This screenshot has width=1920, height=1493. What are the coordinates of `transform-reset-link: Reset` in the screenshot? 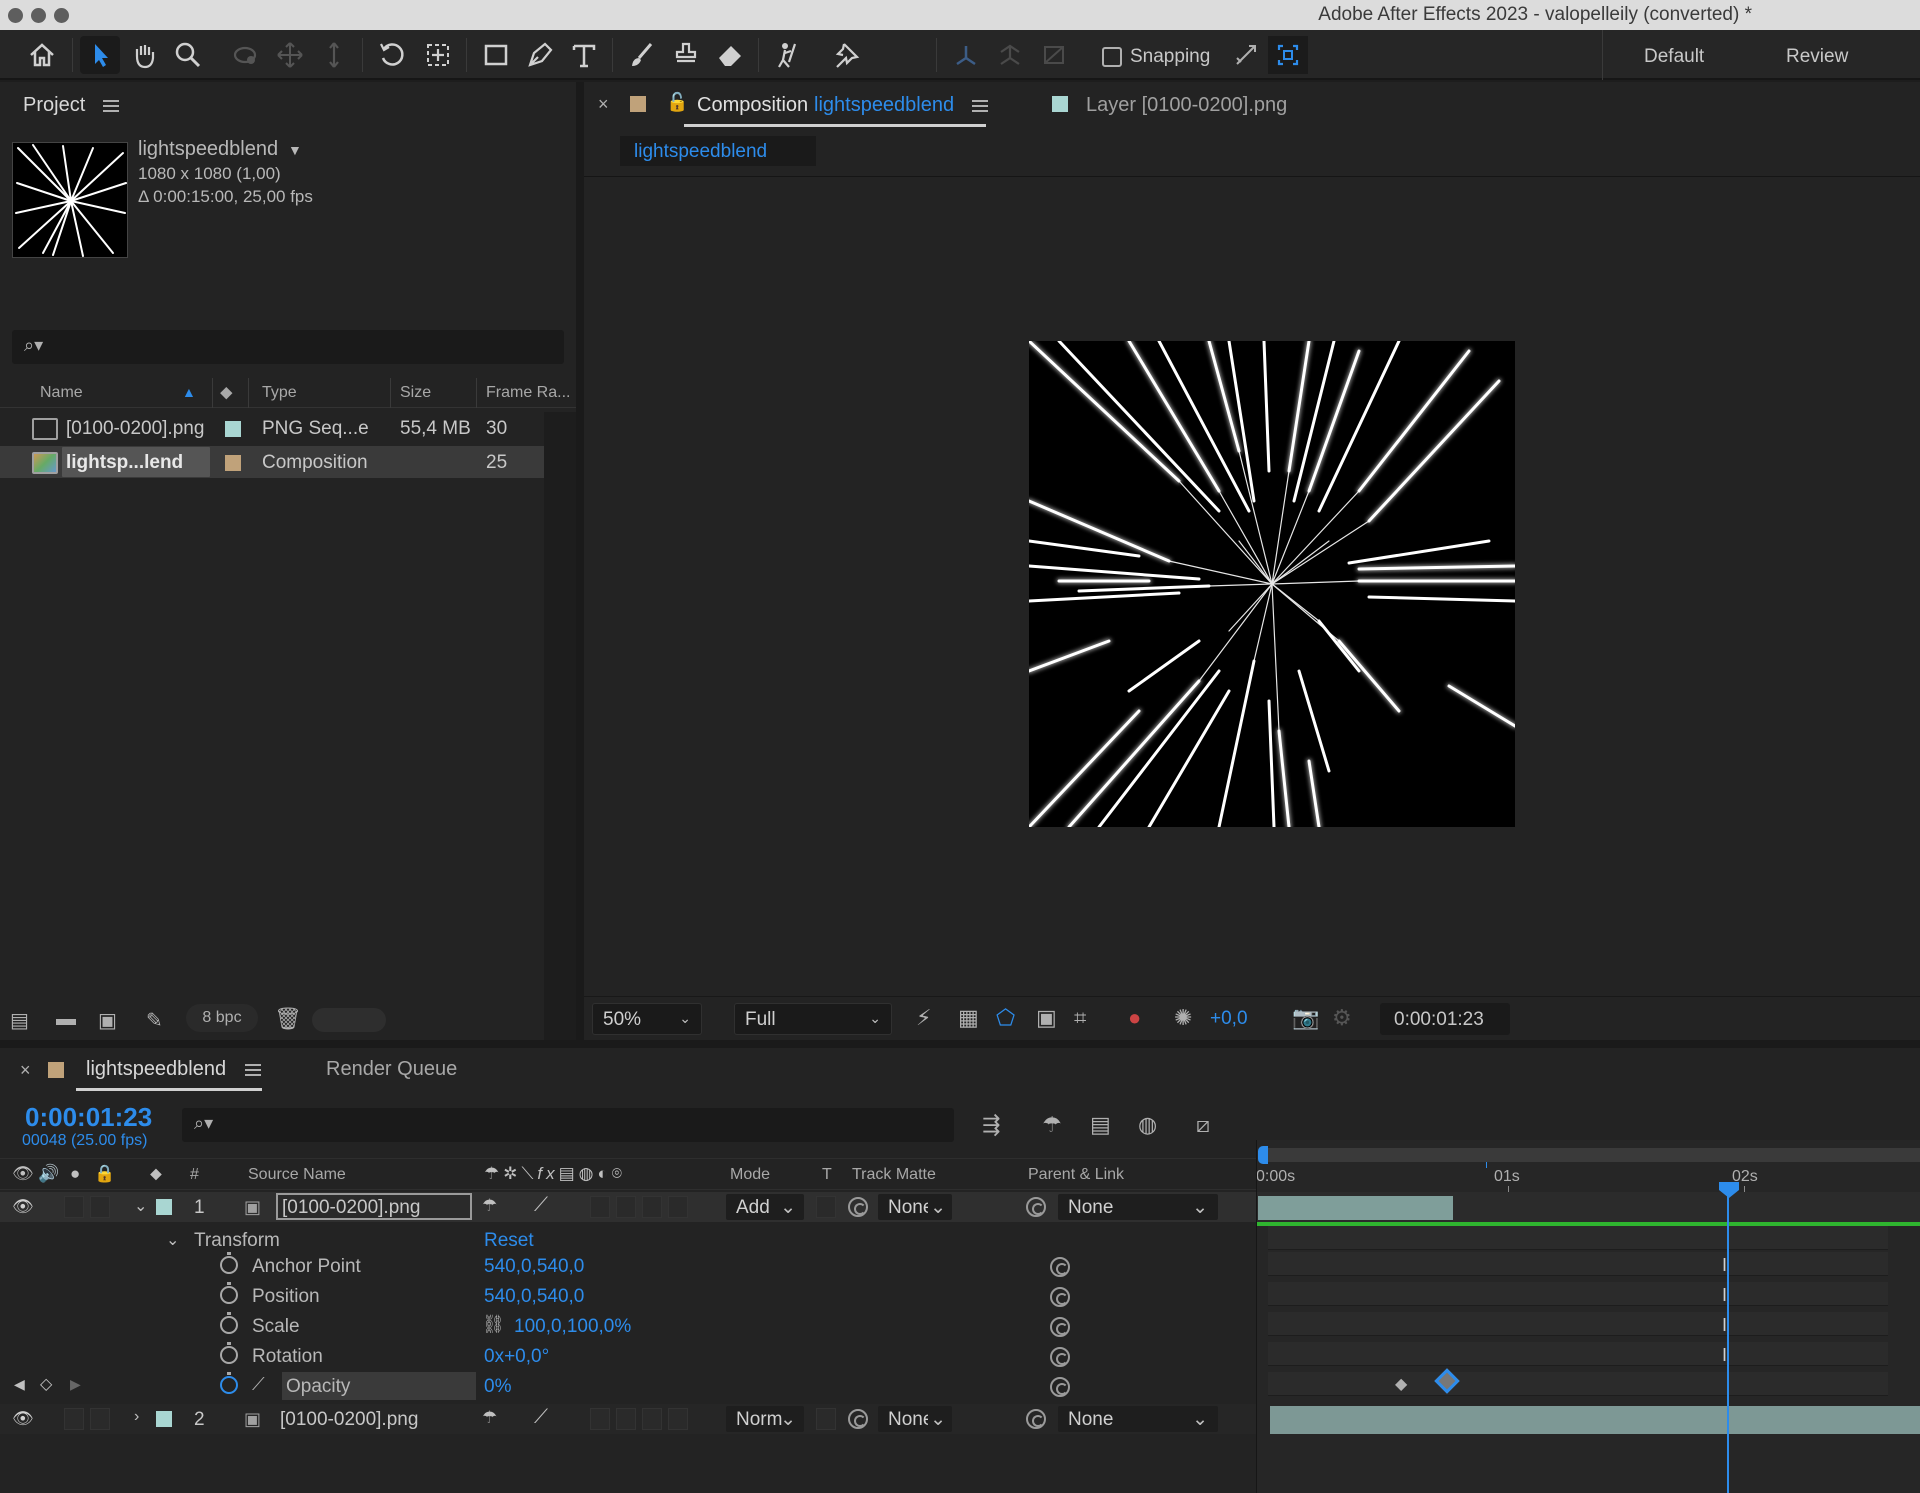 It's located at (509, 1241).